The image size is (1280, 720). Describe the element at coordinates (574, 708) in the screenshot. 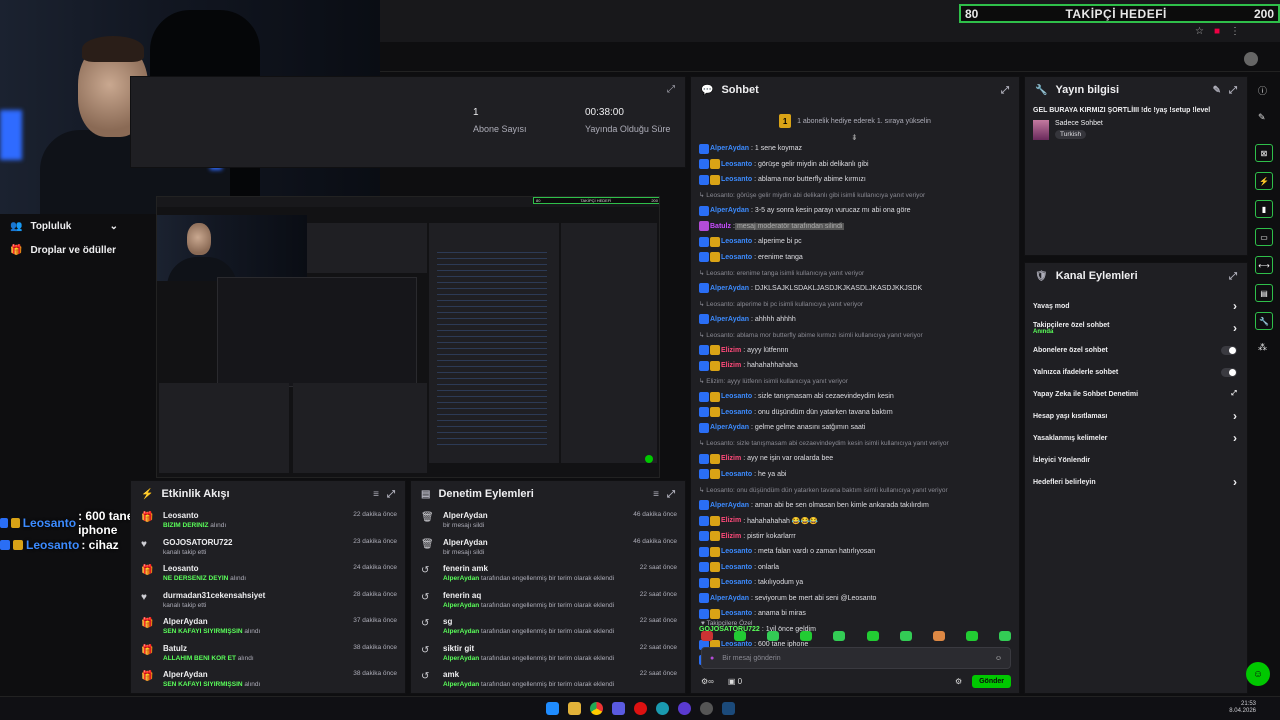

I see `file-explorer-icon` at that location.